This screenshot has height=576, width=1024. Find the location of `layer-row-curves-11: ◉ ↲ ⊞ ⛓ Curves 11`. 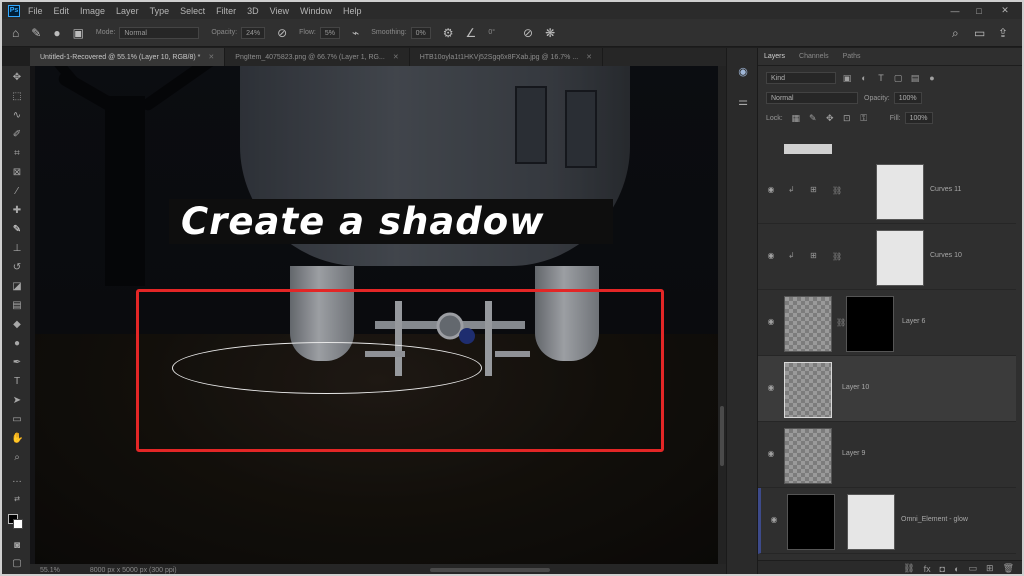

layer-row-curves-11: ◉ ↲ ⊞ ⛓ Curves 11 is located at coordinates (887, 191).